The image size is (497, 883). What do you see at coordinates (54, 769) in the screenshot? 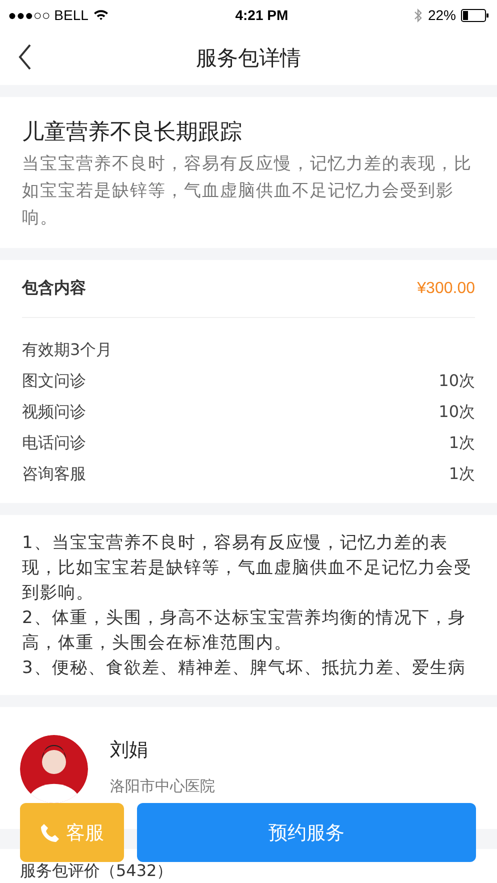
I see `doctor-avatar` at bounding box center [54, 769].